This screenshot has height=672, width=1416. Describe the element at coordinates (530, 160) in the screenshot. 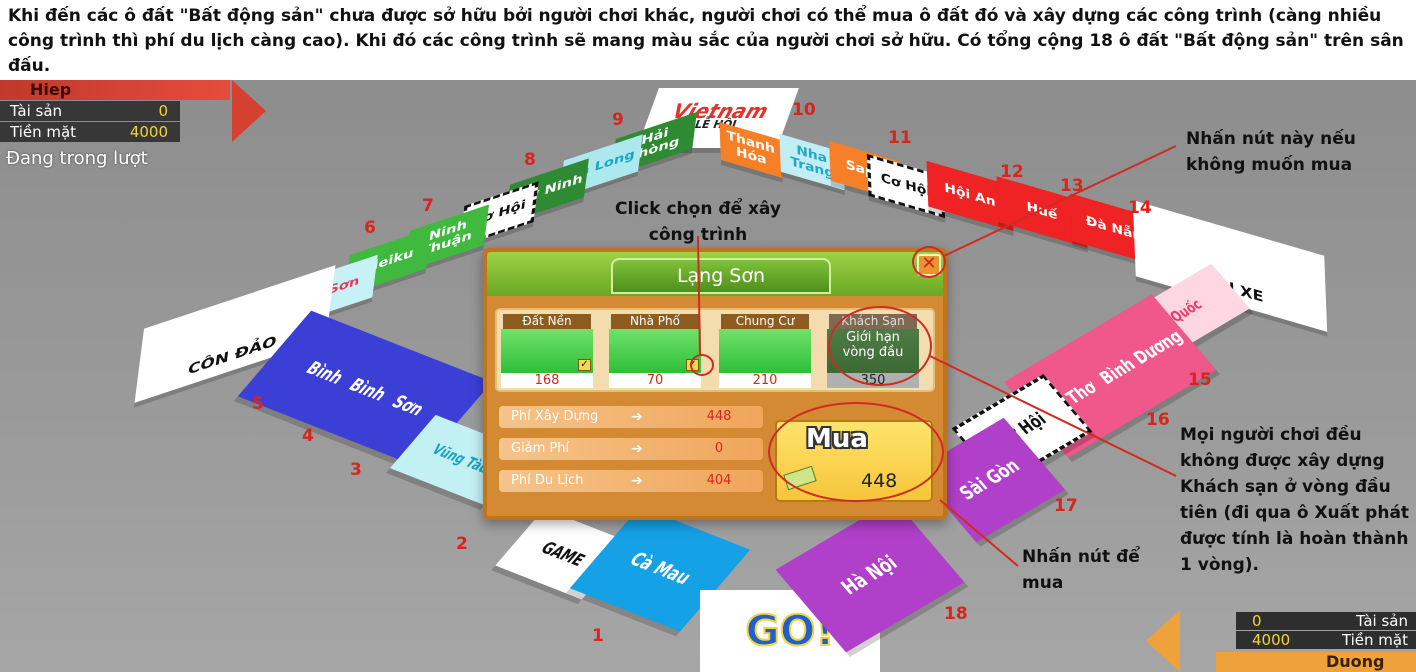

I see `tile-number-8: 8` at that location.